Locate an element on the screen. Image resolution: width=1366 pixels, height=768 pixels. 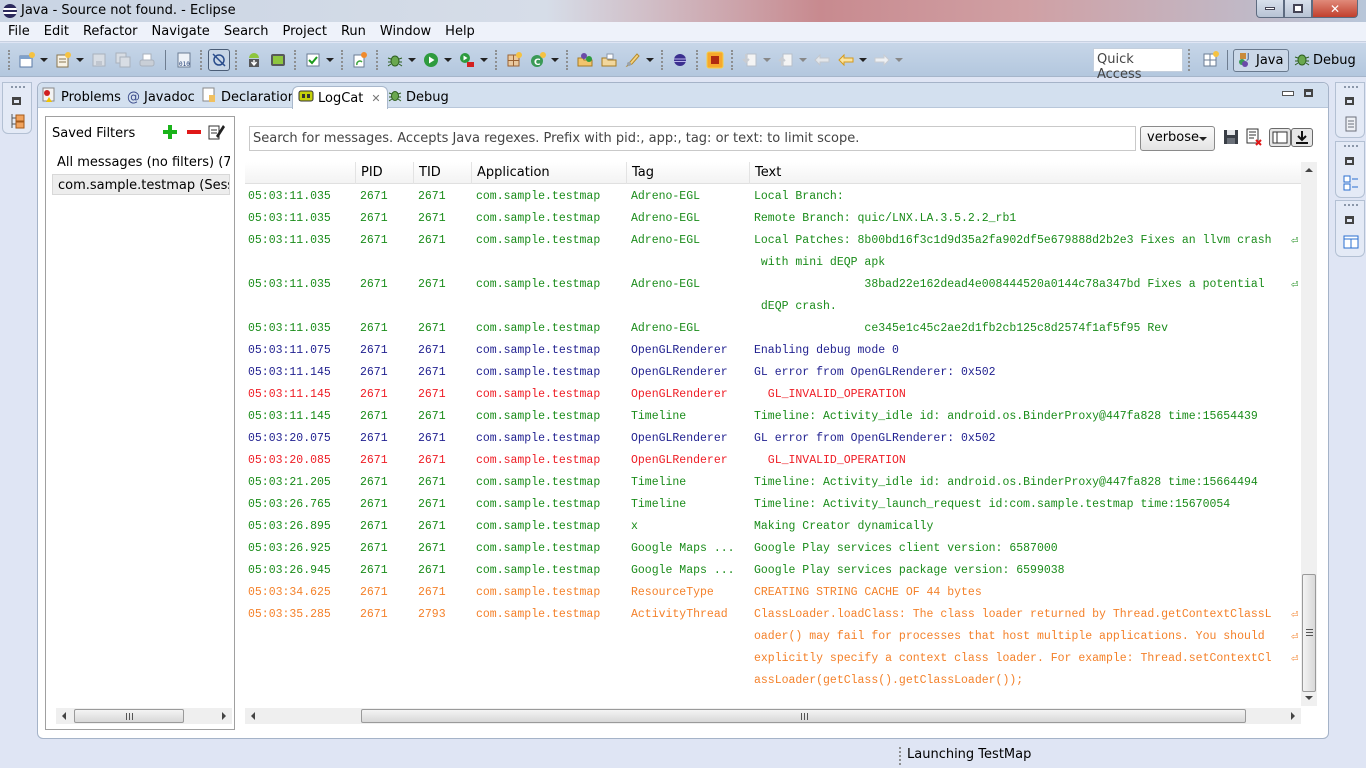
save-icon is located at coordinates (99, 60).